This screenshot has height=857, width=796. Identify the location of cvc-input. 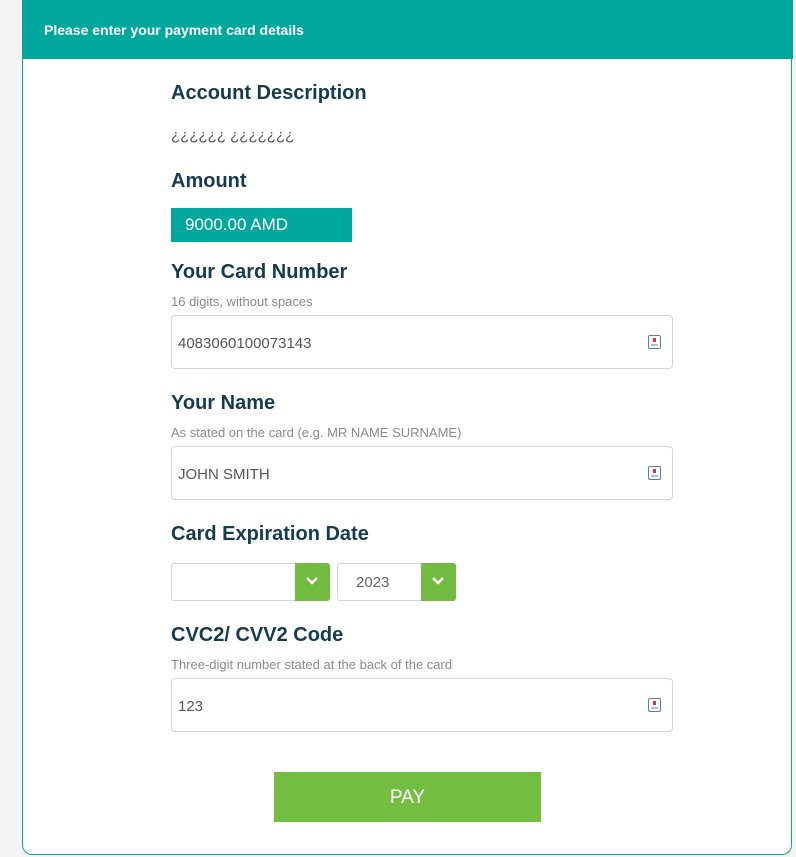
(406, 706).